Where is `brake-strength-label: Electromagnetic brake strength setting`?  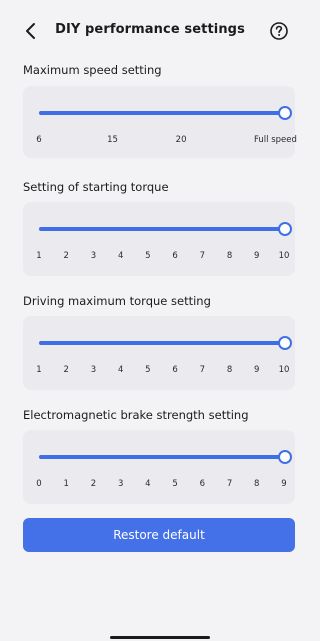
brake-strength-label: Electromagnetic brake strength setting is located at coordinates (136, 415).